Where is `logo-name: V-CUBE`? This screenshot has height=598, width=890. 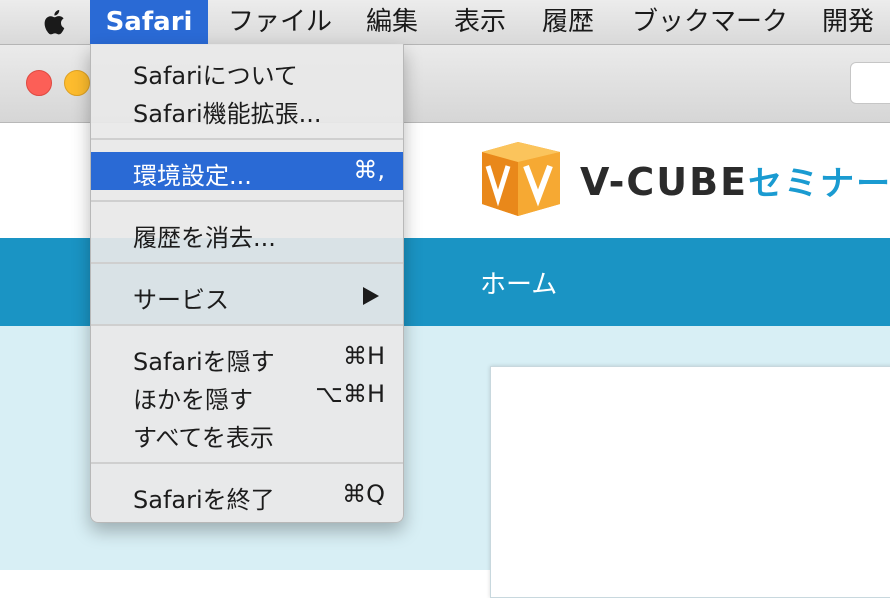 logo-name: V-CUBE is located at coordinates (664, 182).